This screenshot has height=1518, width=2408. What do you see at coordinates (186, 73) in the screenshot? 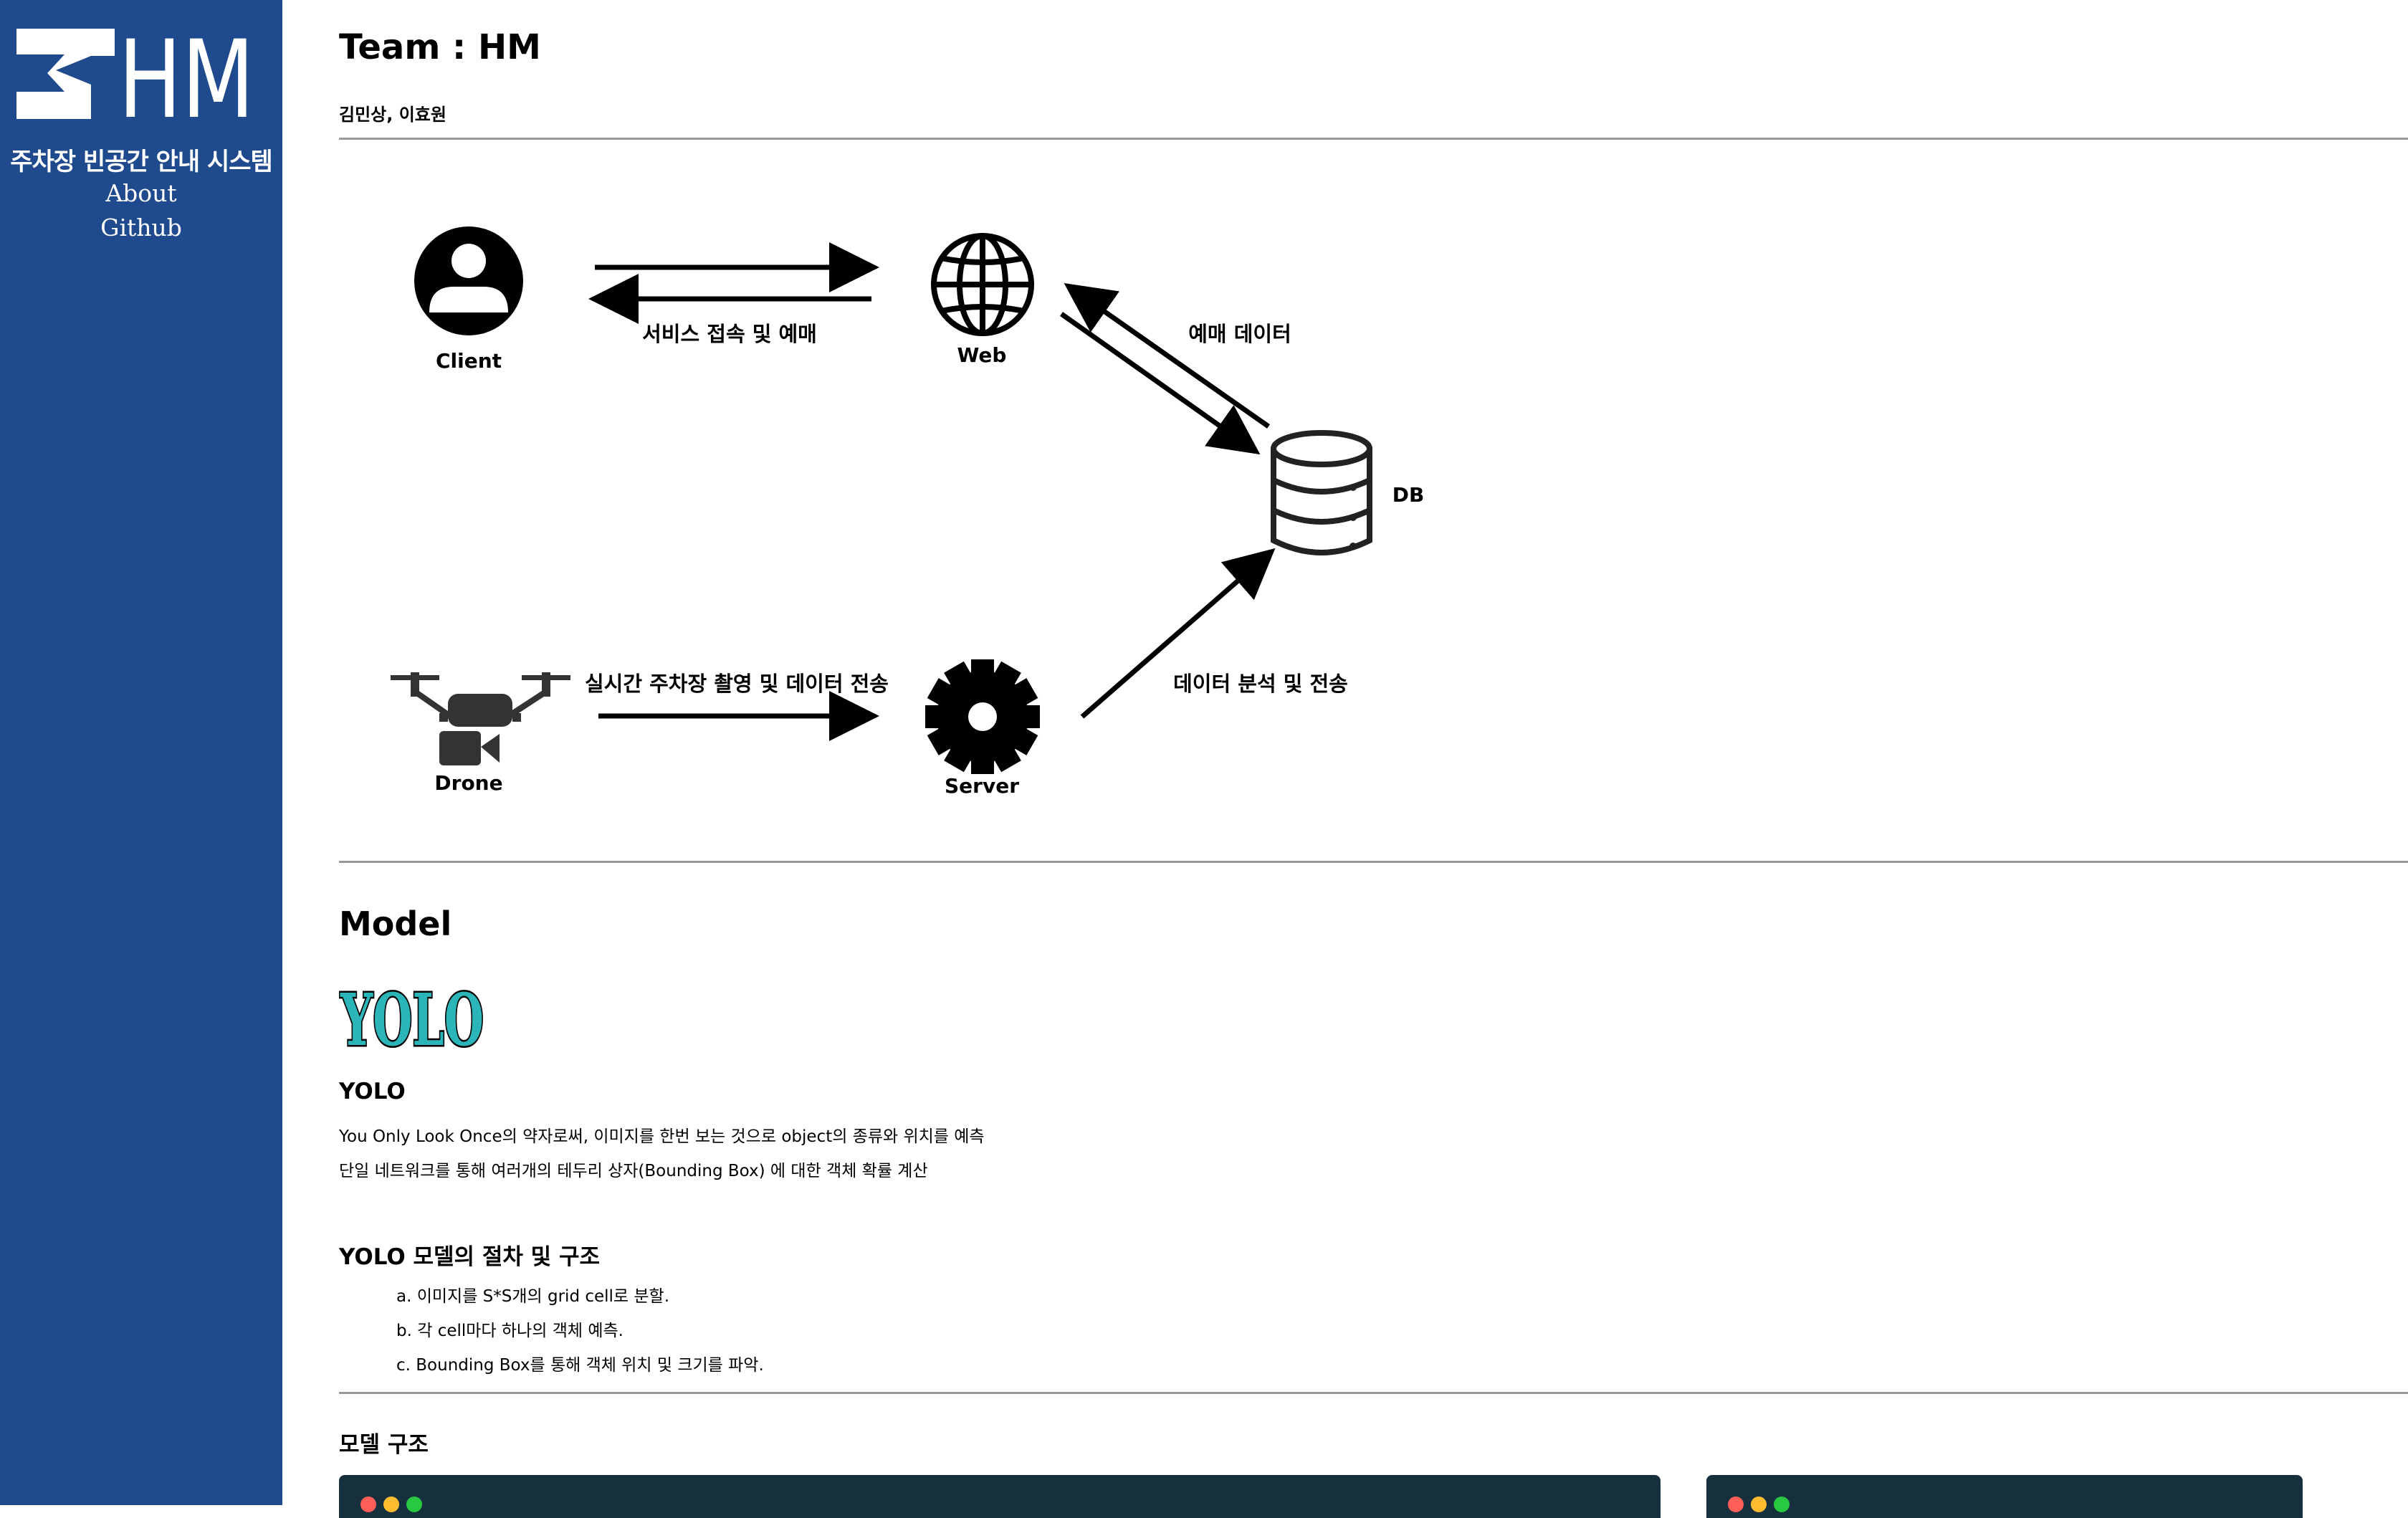
I see `svg-text: HM` at bounding box center [186, 73].